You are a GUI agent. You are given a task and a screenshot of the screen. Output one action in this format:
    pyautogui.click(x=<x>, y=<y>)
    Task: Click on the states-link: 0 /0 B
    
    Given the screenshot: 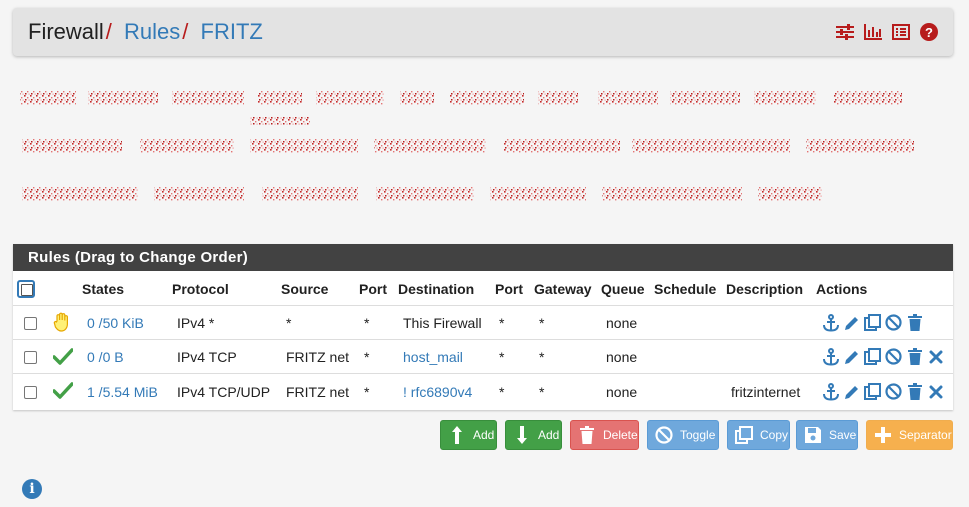 What is the action you would take?
    pyautogui.click(x=105, y=357)
    